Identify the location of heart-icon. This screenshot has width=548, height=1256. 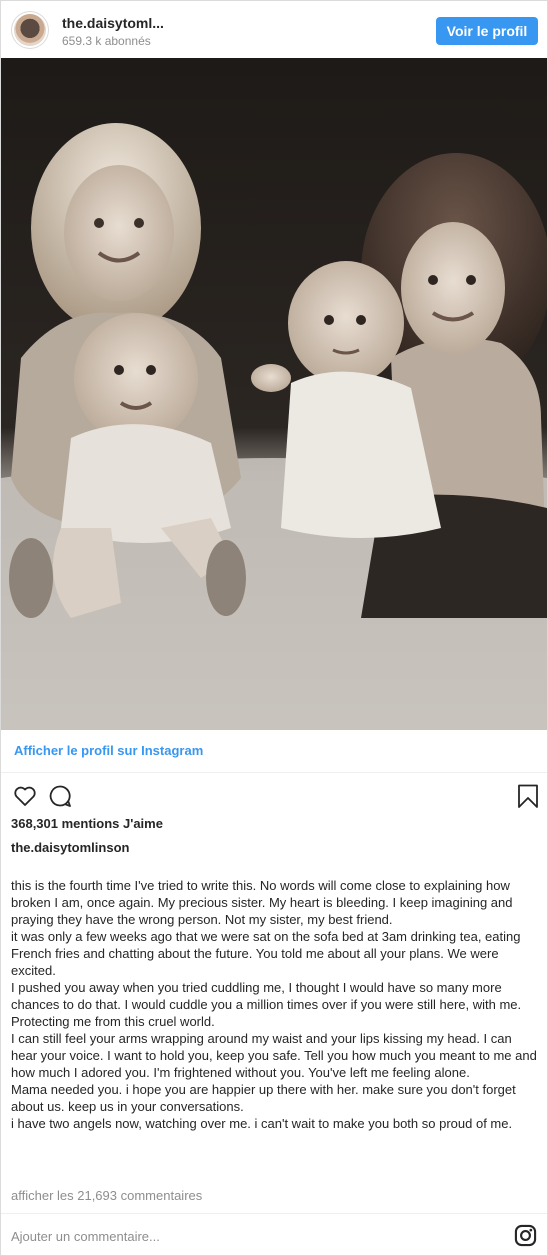
(25, 796).